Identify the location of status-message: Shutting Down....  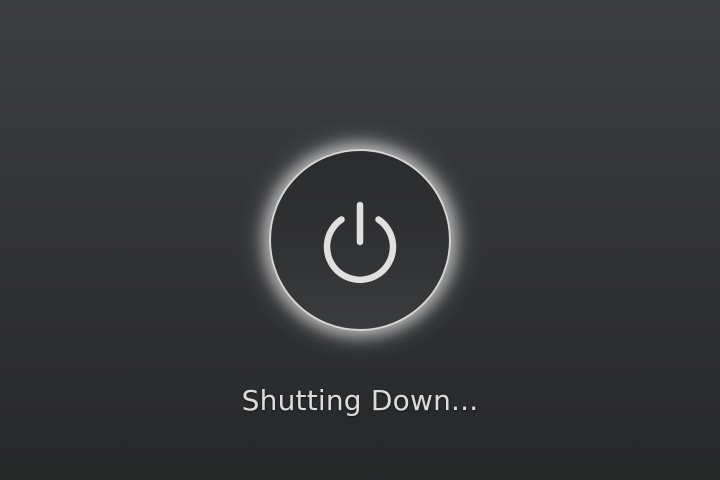
(360, 400).